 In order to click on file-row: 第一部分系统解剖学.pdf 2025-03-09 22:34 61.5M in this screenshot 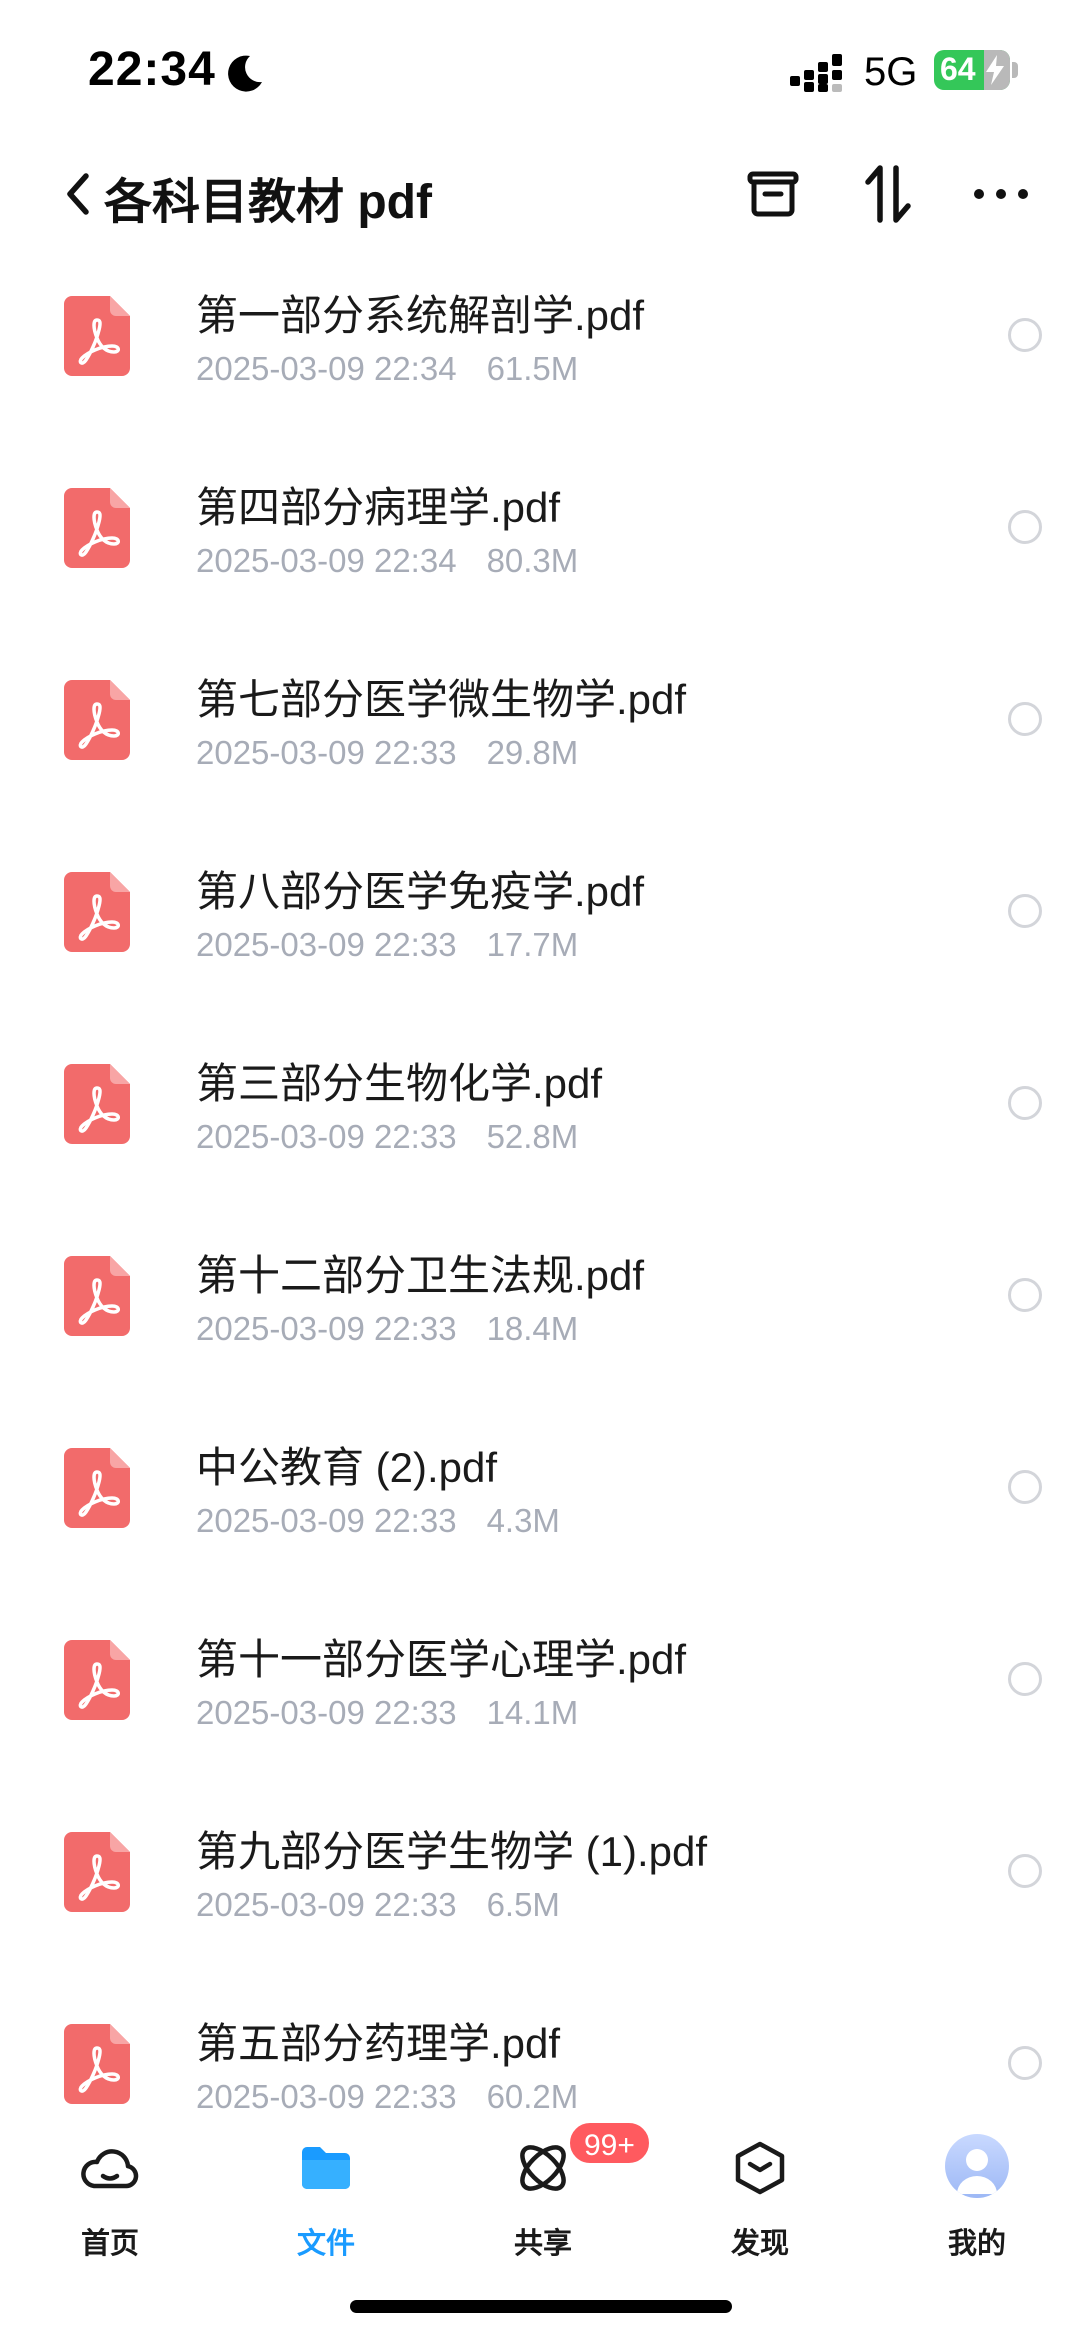, I will do `click(540, 352)`.